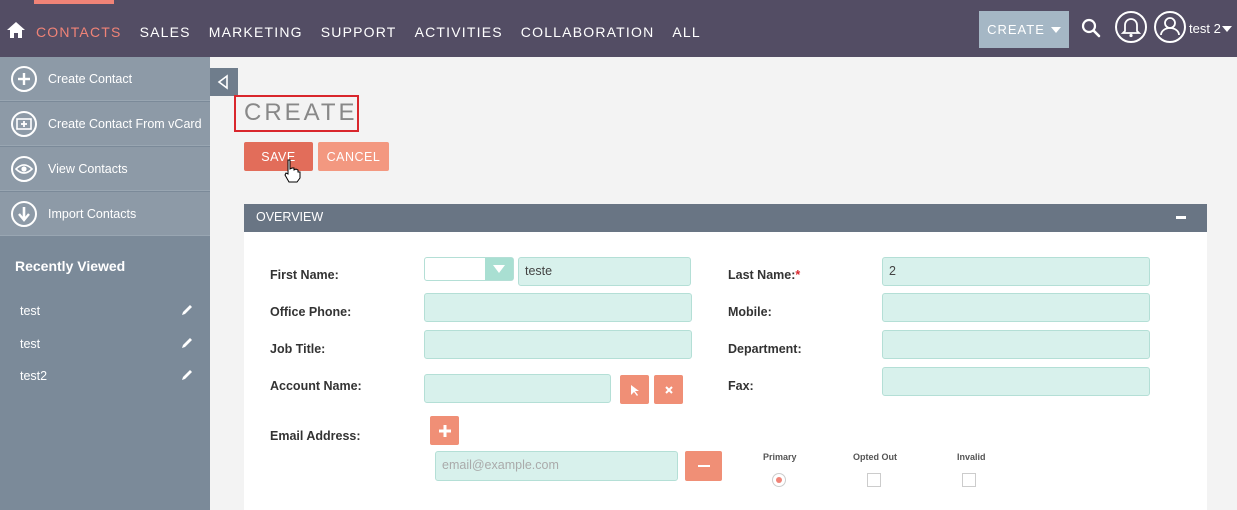 Image resolution: width=1237 pixels, height=510 pixels. Describe the element at coordinates (224, 82) in the screenshot. I see `collapse-sidebar-icon` at that location.